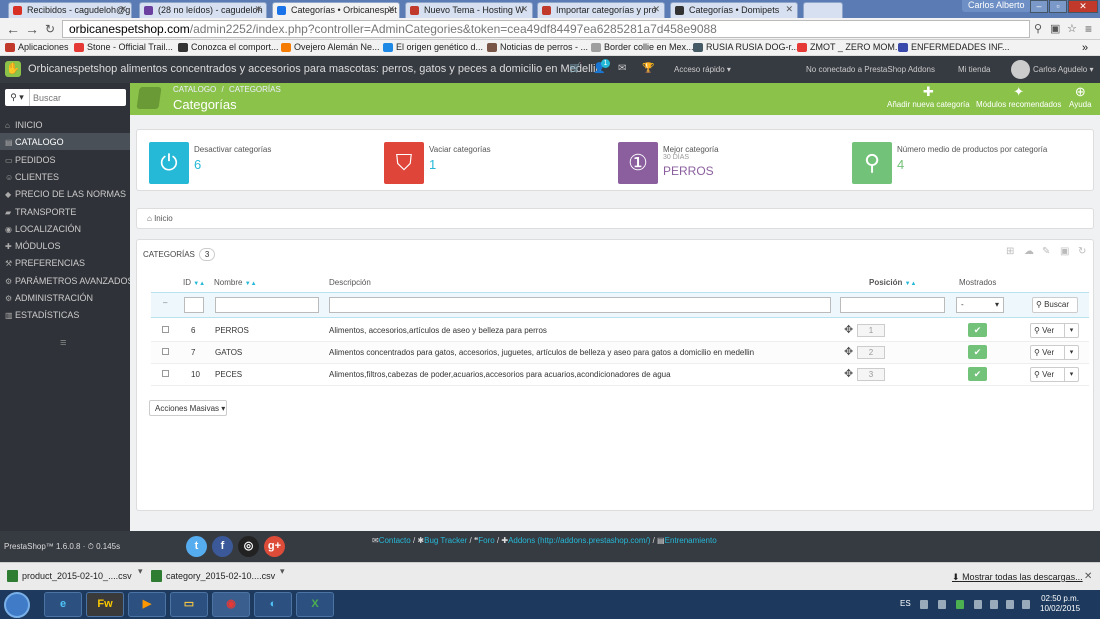 The height and width of the screenshot is (619, 1100). Describe the element at coordinates (50, 29) in the screenshot. I see `reload-icon: ↻` at that location.